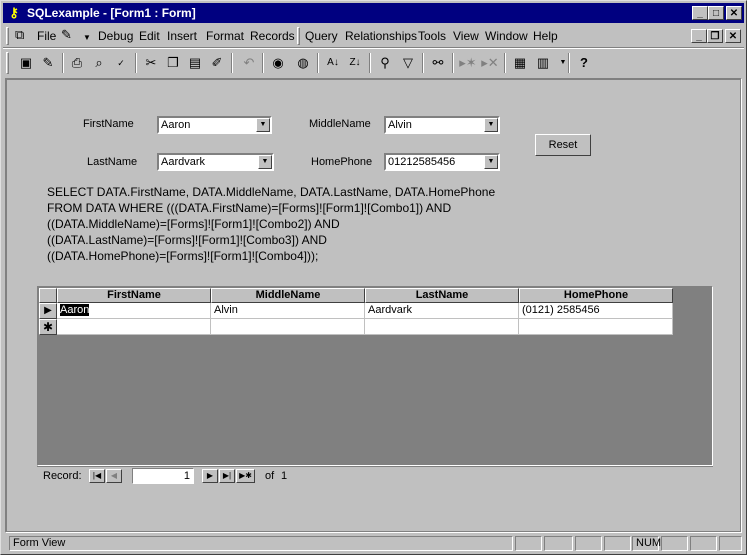 Image resolution: width=747 pixels, height=555 pixels. What do you see at coordinates (134, 311) in the screenshot?
I see `table-cell: Aaron` at bounding box center [134, 311].